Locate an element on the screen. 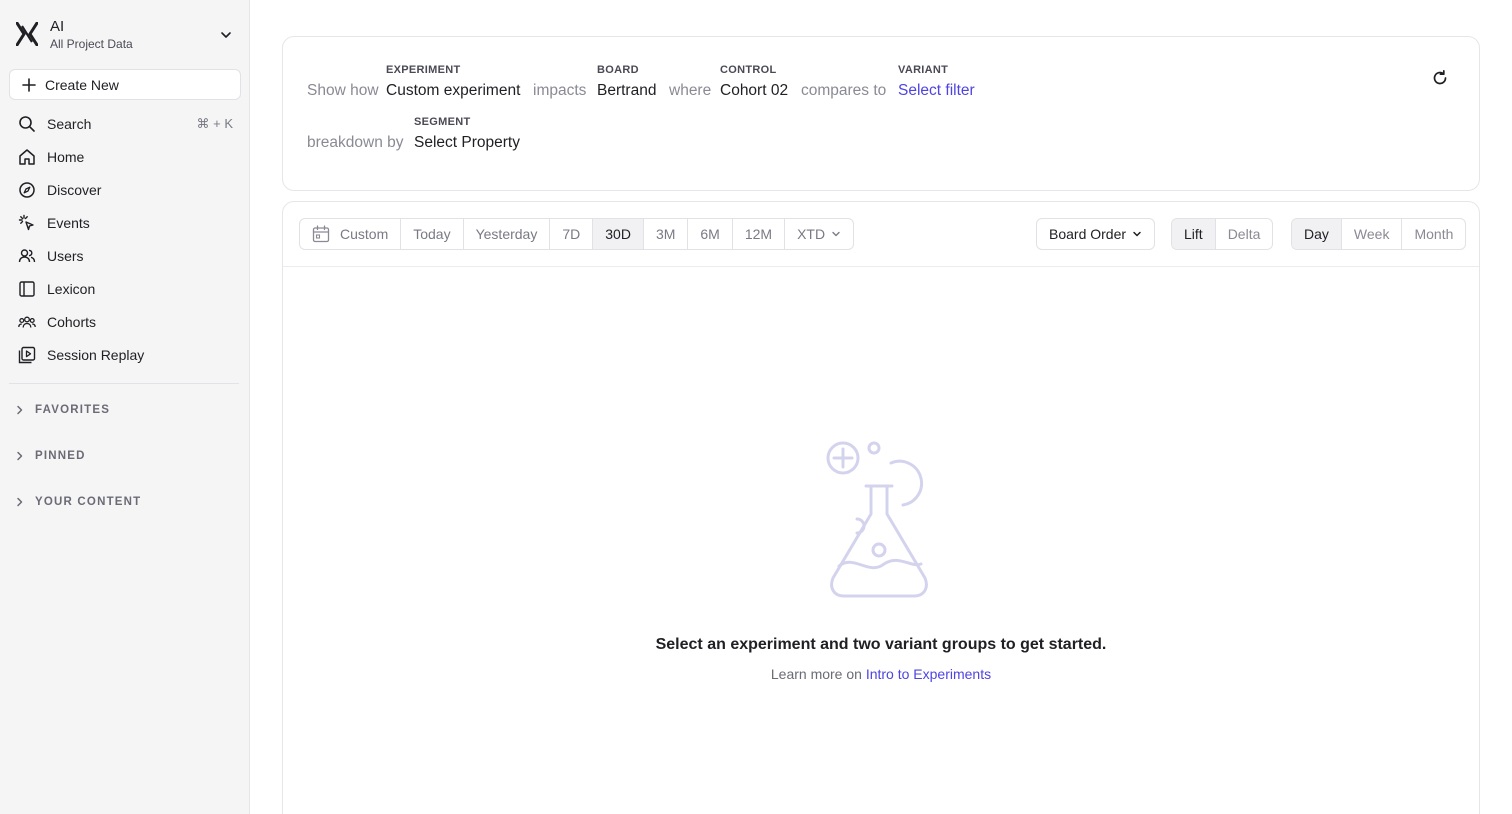 This screenshot has width=1512, height=814. project-subtitle: All Project Data is located at coordinates (91, 44).